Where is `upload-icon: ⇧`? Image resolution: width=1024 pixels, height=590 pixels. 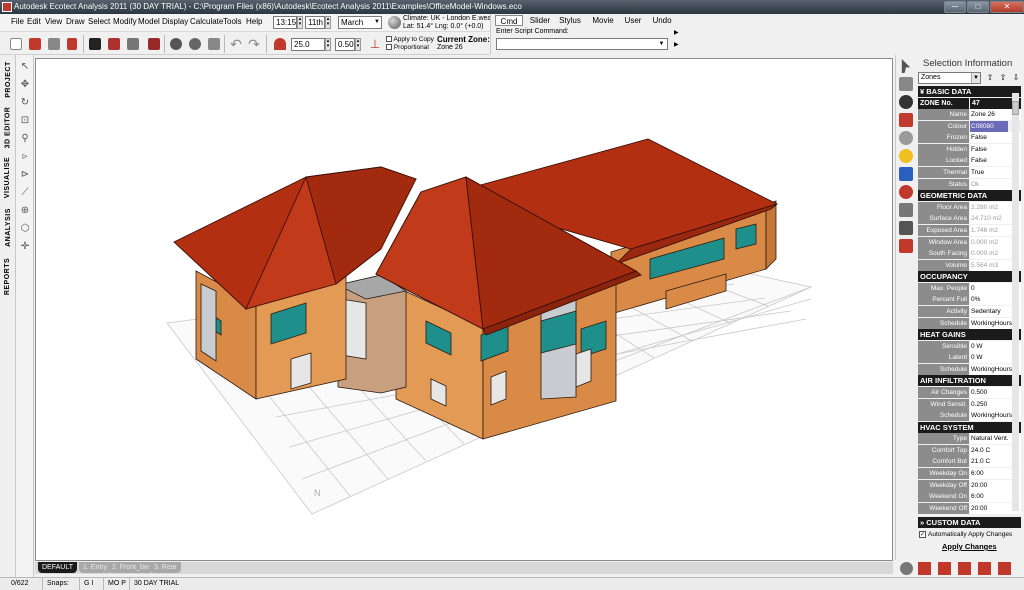
upload-icon: ⇧ is located at coordinates (990, 78).